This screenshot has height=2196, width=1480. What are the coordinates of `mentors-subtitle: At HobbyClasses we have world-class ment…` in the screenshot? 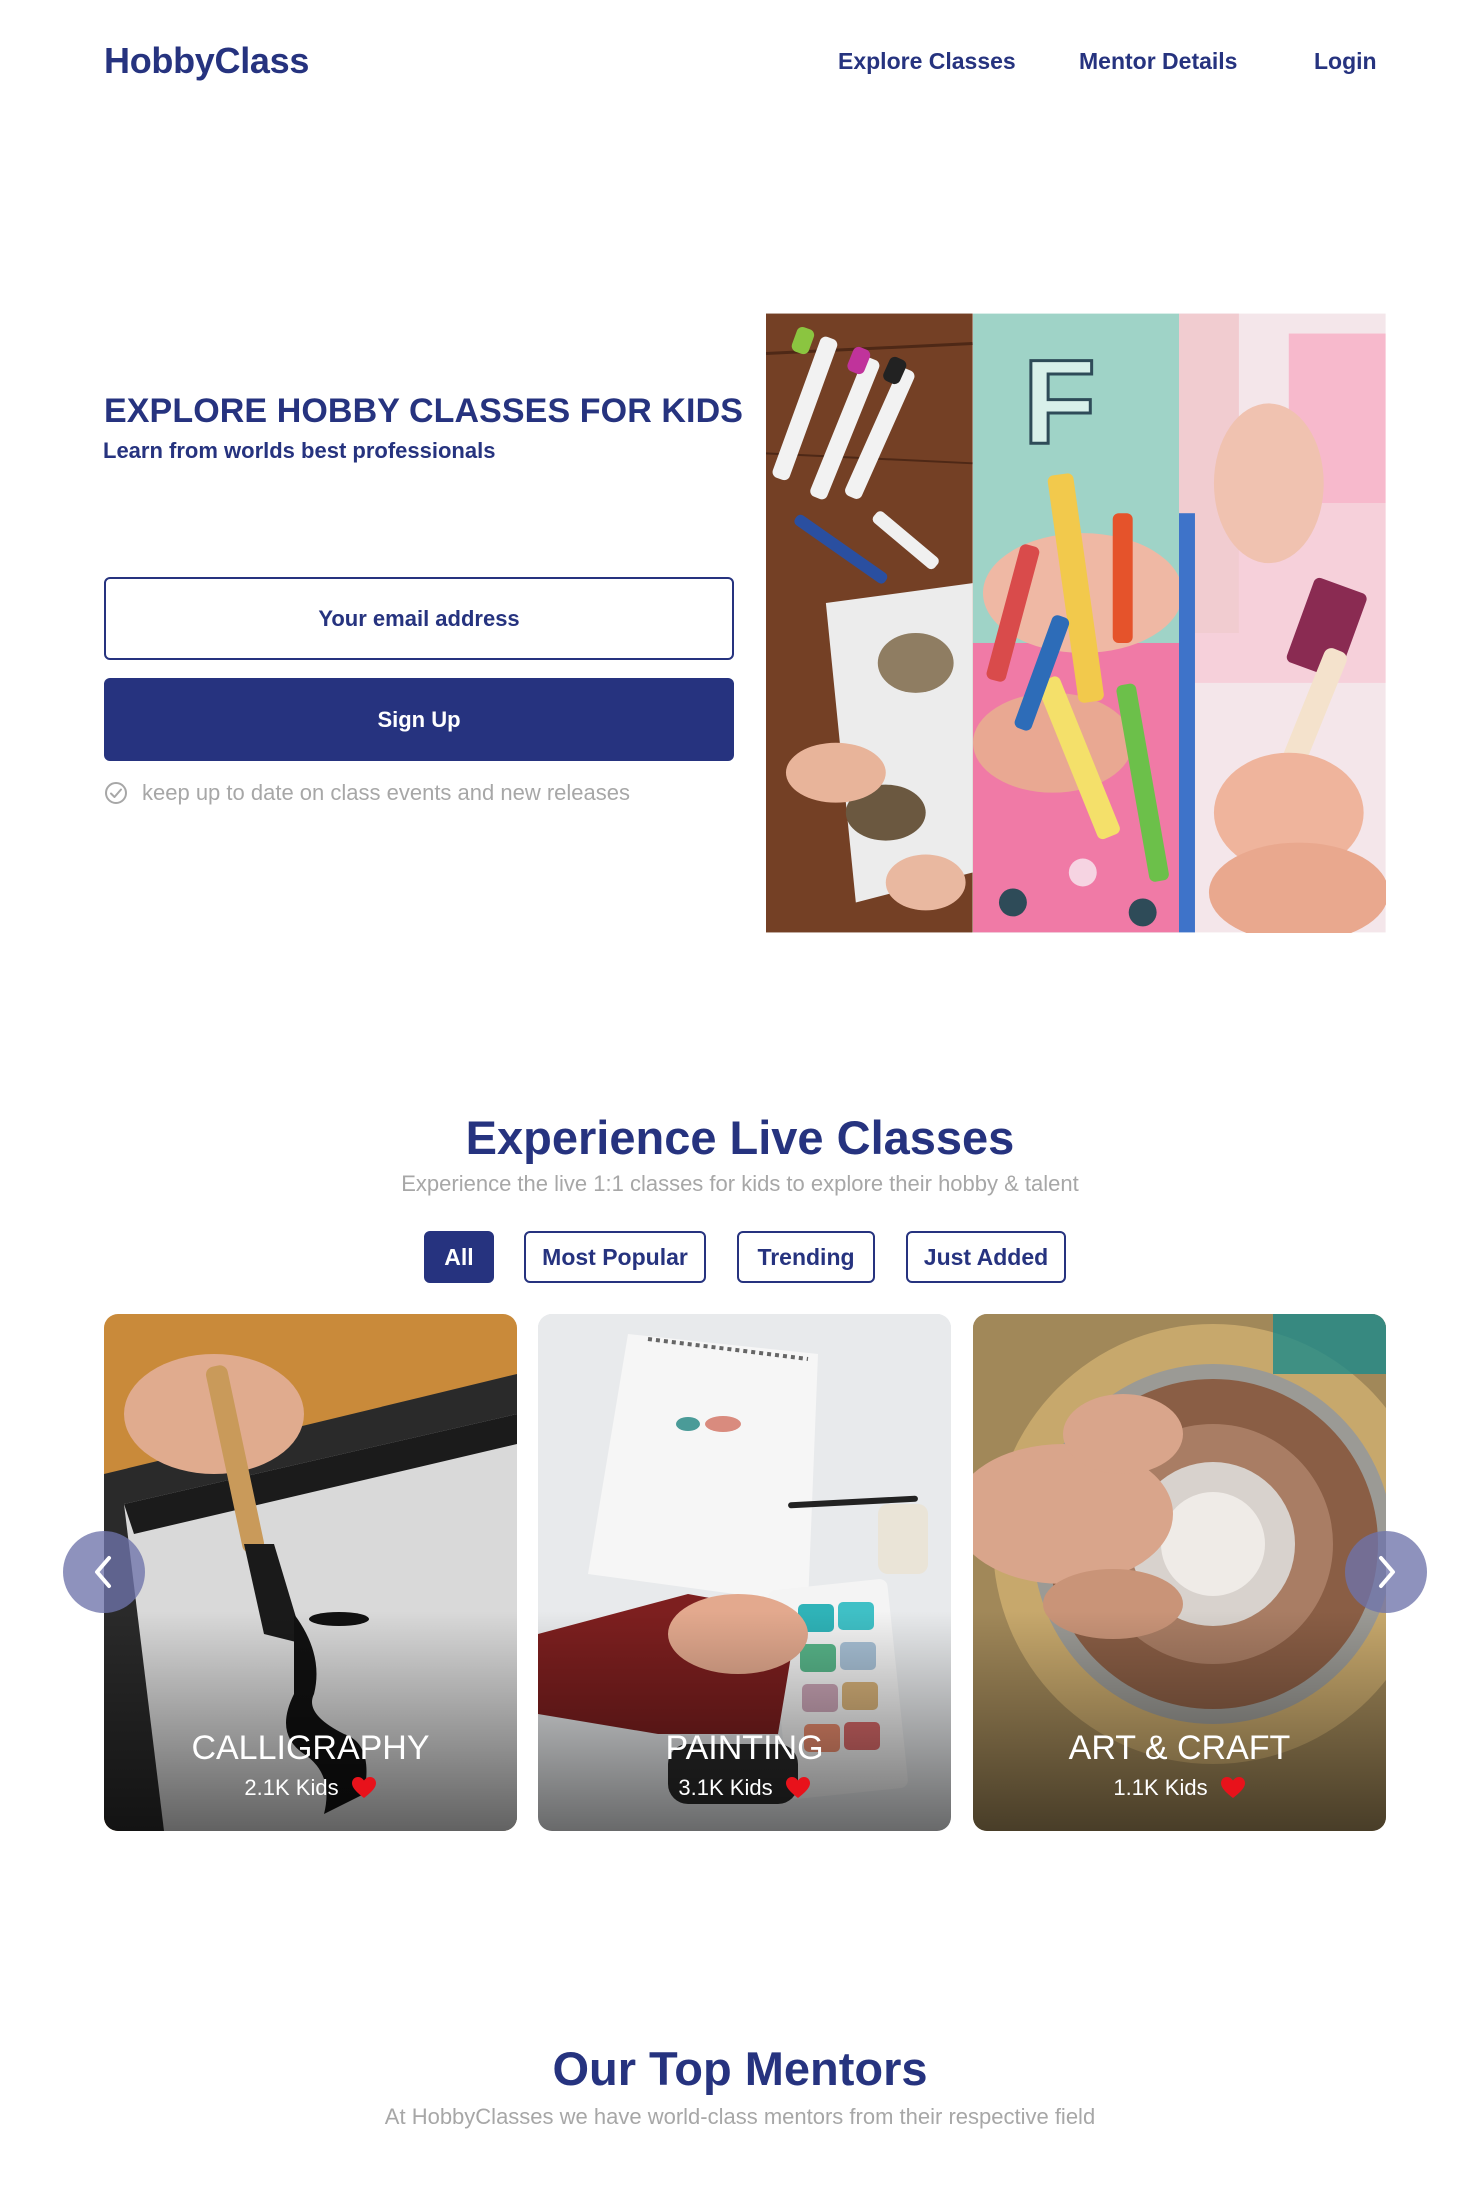 It's located at (740, 2116).